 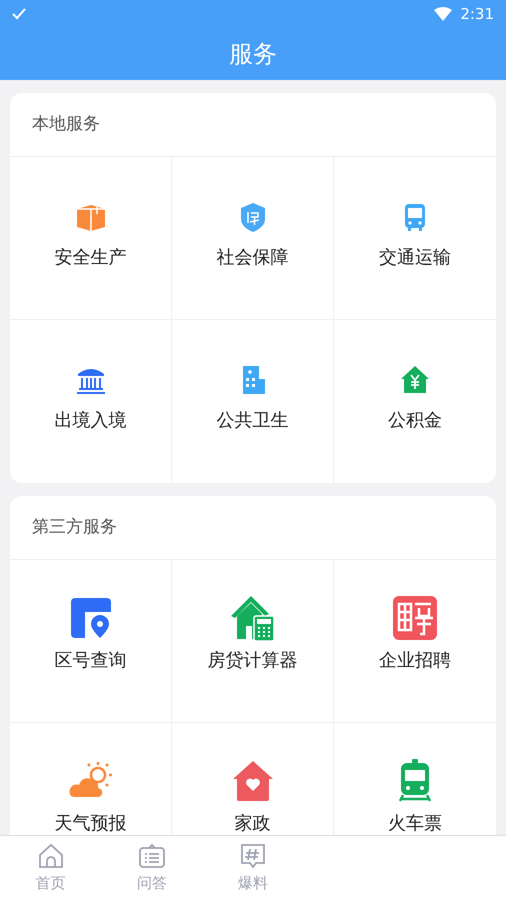 I want to click on section-title: 第三方服务, so click(x=74, y=527).